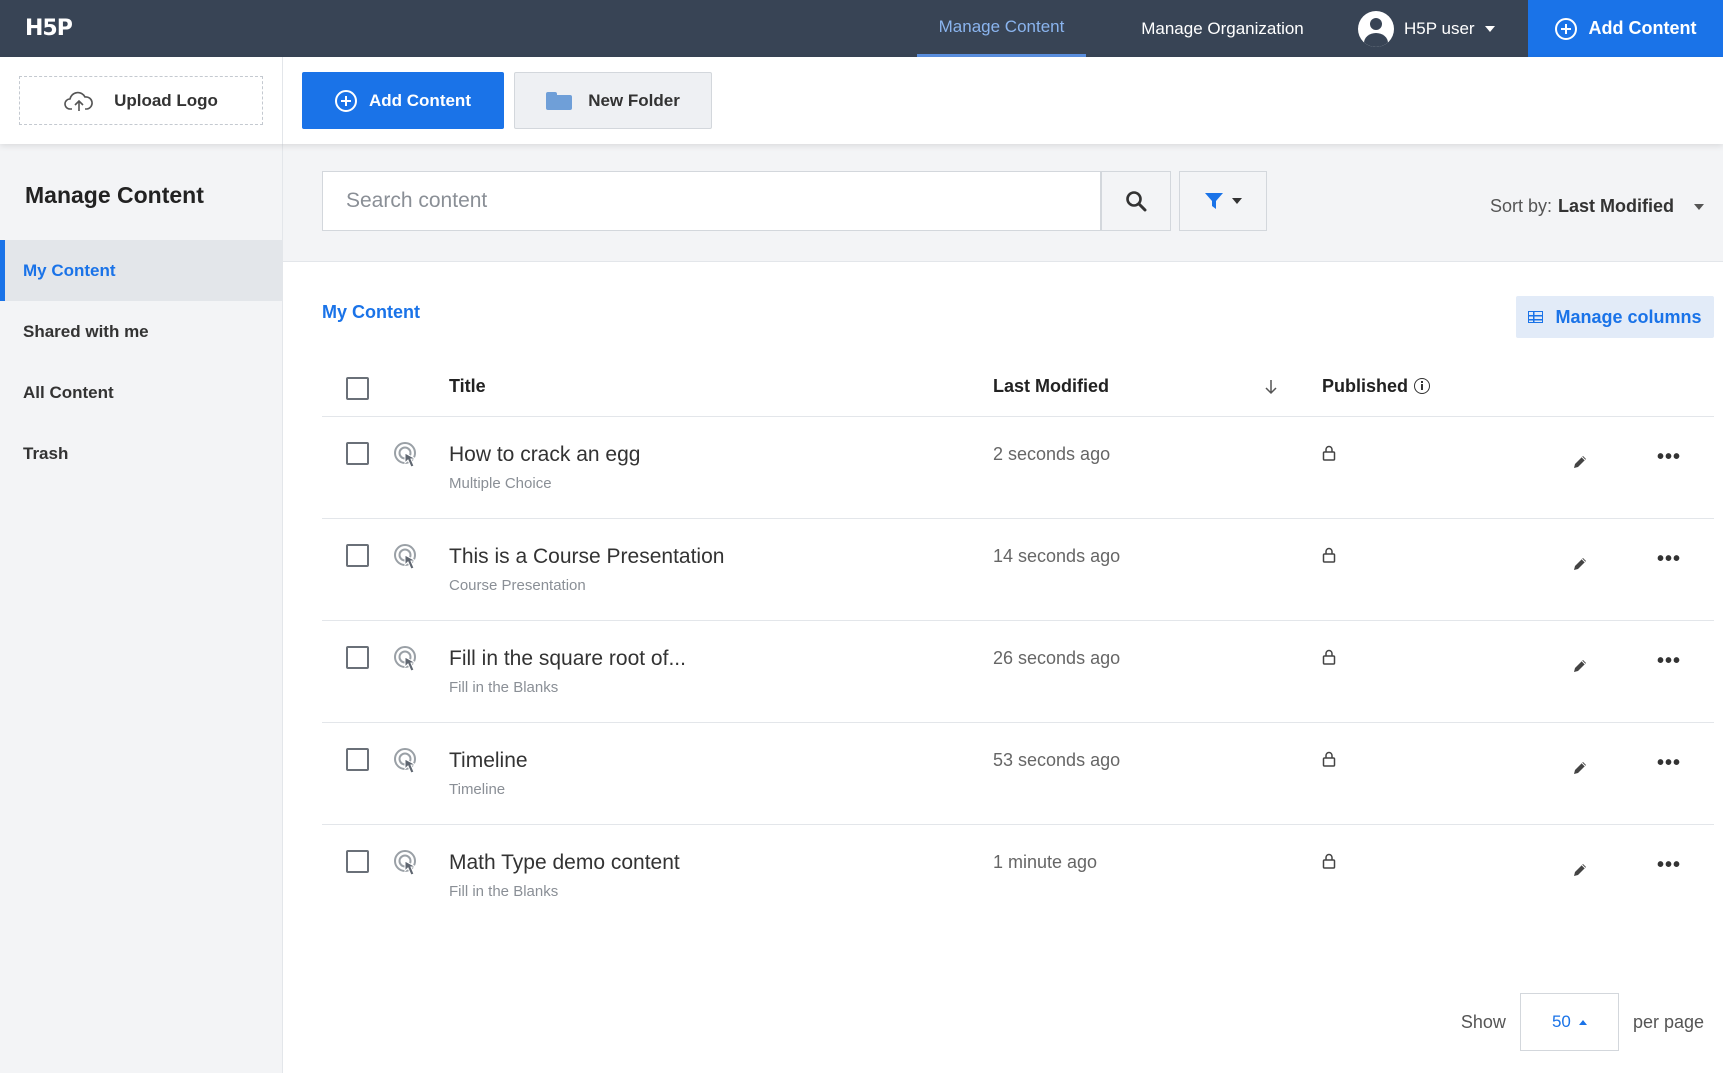  What do you see at coordinates (1642, 28) in the screenshot?
I see `top-add-content-label: Add Content` at bounding box center [1642, 28].